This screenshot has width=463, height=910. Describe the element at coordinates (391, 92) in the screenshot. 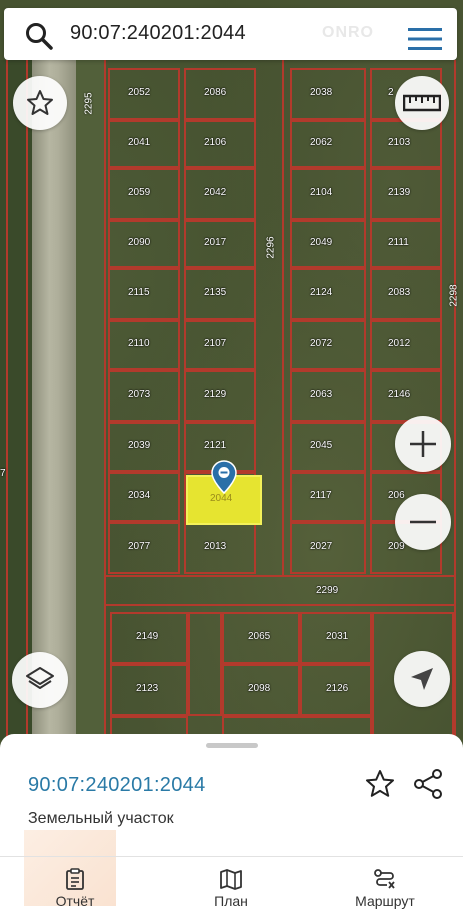

I see `parcel-label: 2` at that location.